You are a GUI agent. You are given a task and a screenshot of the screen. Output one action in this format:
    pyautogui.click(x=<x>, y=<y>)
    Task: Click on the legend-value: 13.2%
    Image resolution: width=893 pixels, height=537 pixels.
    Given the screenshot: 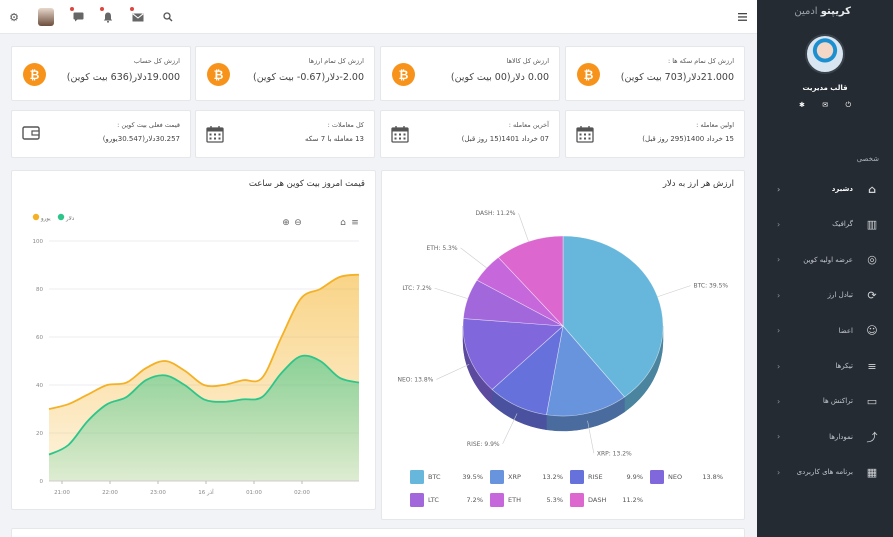 What is the action you would take?
    pyautogui.click(x=552, y=477)
    